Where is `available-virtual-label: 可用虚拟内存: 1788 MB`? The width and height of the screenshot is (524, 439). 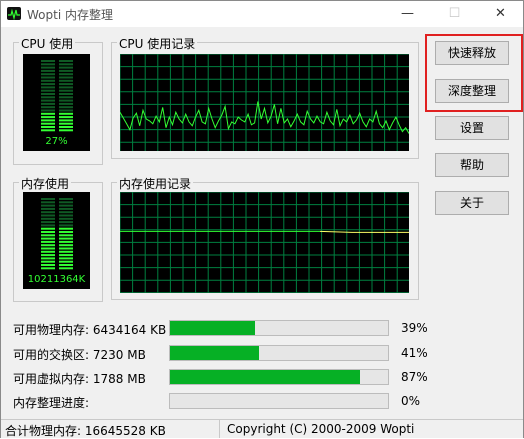 available-virtual-label: 可用虚拟内存: 1788 MB is located at coordinates (79, 379).